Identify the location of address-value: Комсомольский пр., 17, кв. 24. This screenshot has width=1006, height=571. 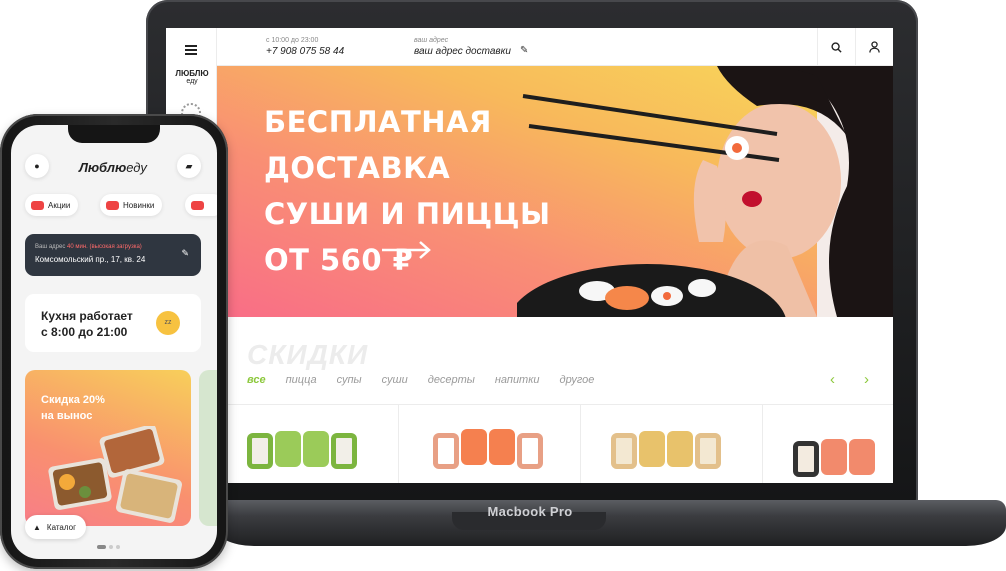
(90, 259).